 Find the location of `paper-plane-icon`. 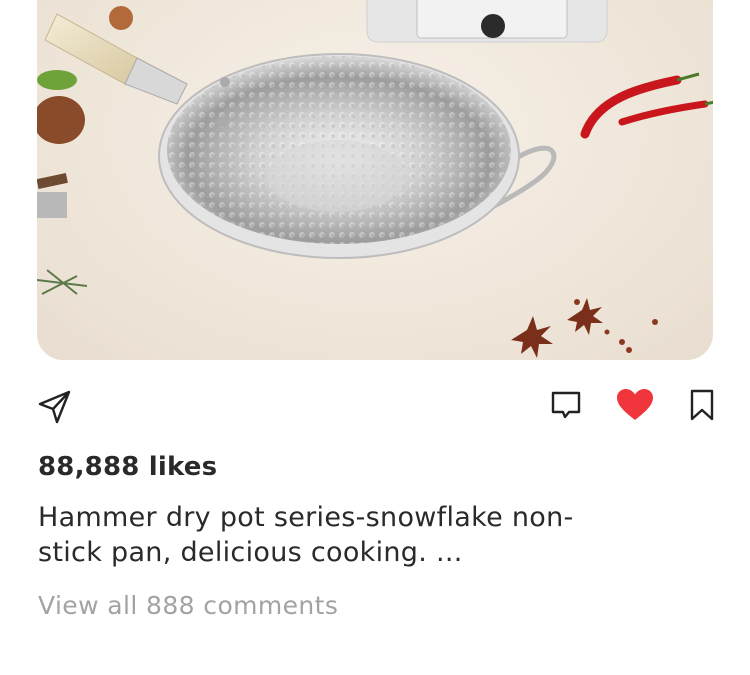

paper-plane-icon is located at coordinates (55, 407).